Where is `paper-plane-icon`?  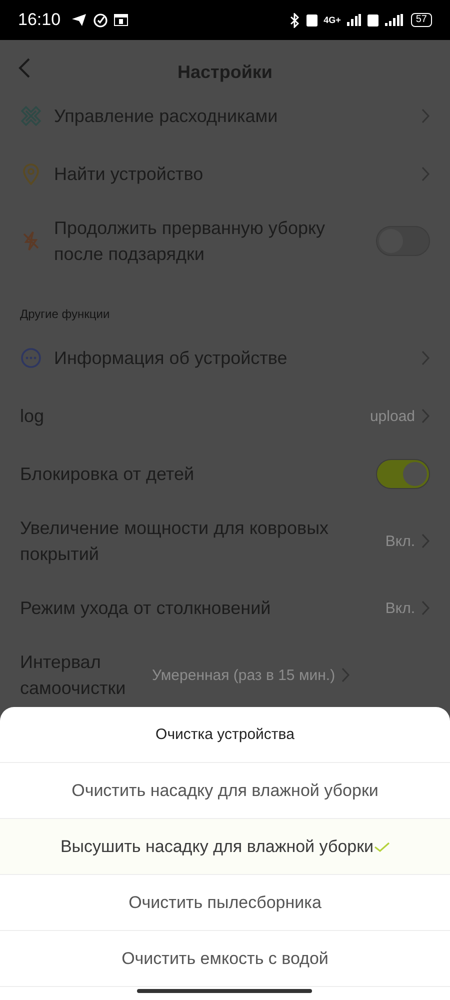 paper-plane-icon is located at coordinates (78, 20).